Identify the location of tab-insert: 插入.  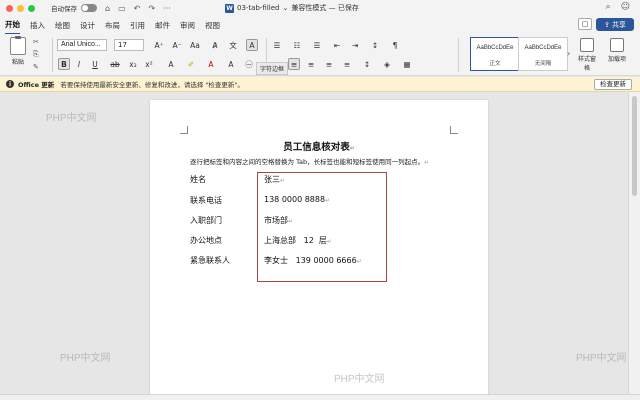
(37, 25).